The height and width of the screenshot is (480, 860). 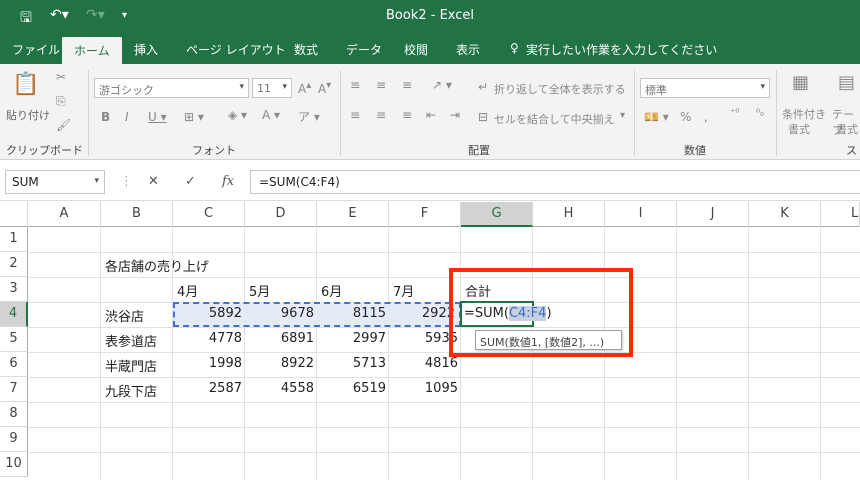 What do you see at coordinates (14, 214) in the screenshot?
I see `select-all-corner` at bounding box center [14, 214].